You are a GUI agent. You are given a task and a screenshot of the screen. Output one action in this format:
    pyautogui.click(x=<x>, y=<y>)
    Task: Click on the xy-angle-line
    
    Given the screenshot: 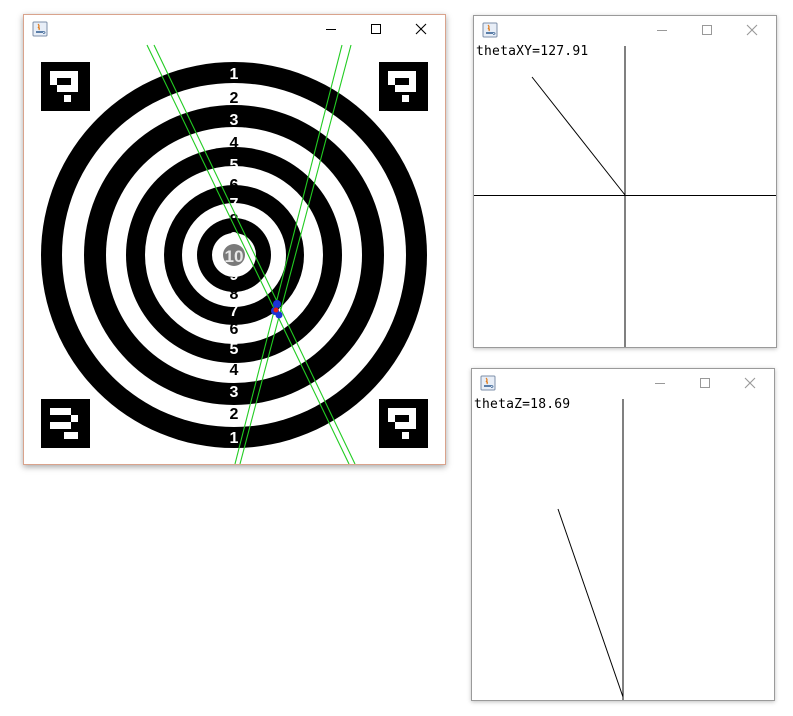 What is the action you would take?
    pyautogui.click(x=578, y=136)
    